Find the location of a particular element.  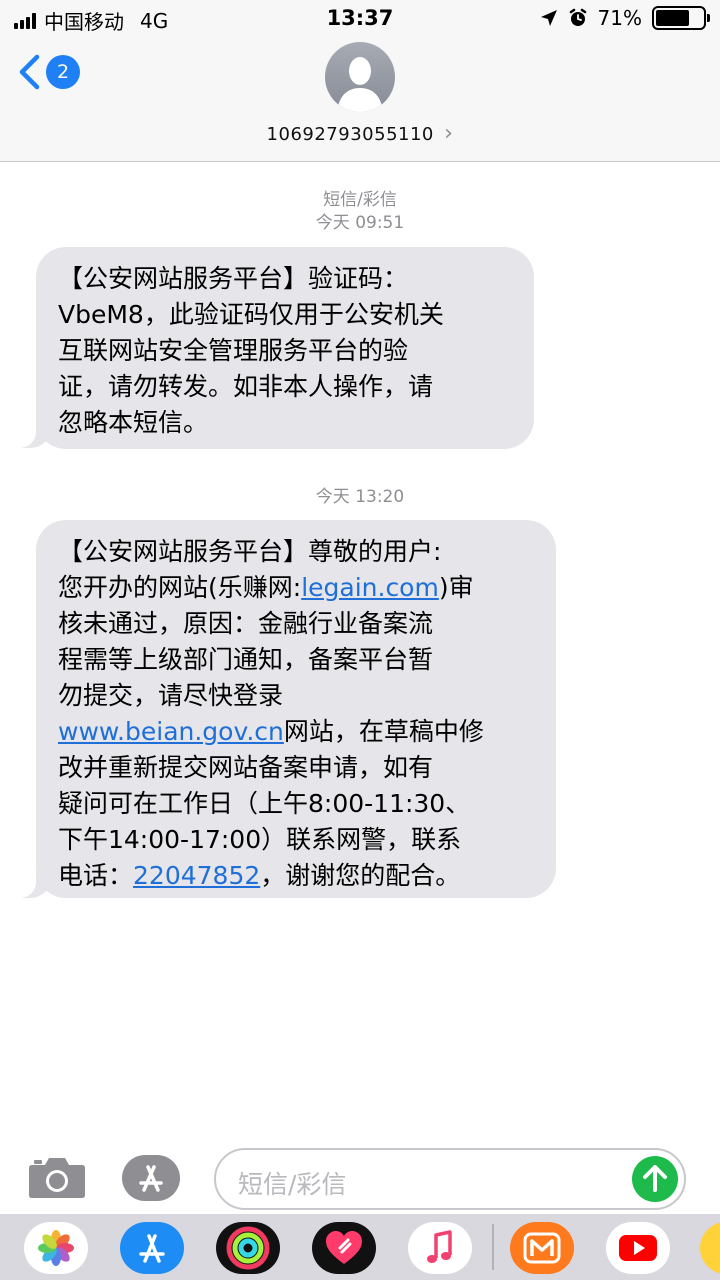

phone-link: 22047852 is located at coordinates (196, 875).